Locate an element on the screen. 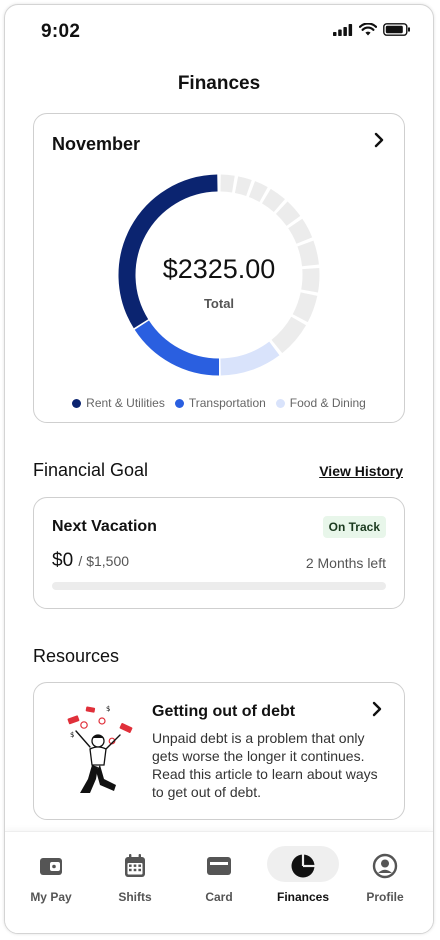 The width and height of the screenshot is (440, 940). goal-progress-bar is located at coordinates (219, 586).